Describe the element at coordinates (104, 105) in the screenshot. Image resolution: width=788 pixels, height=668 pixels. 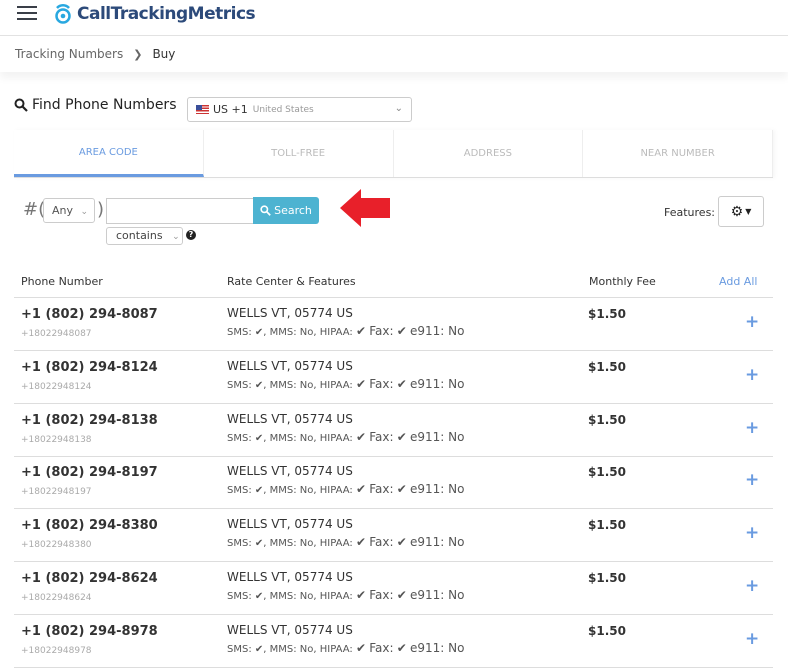
I see `page-title: Find Phone Numbers` at that location.